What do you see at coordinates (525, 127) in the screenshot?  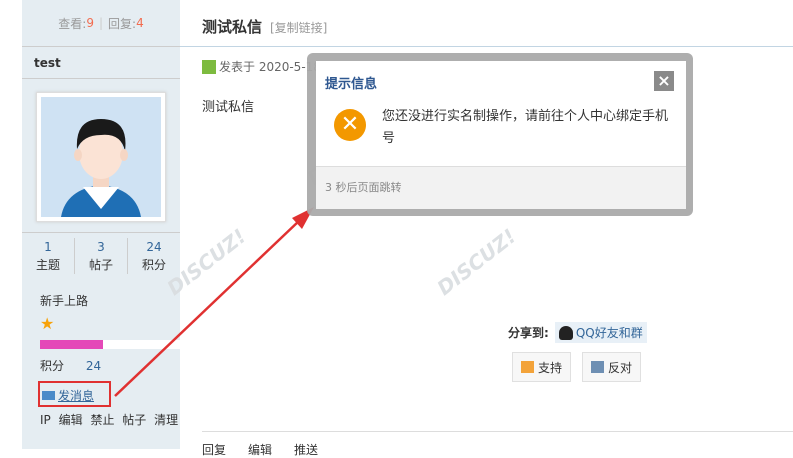 I see `dialog-message: 您还没进行实名制操作，请前往个人中心绑定手机号` at bounding box center [525, 127].